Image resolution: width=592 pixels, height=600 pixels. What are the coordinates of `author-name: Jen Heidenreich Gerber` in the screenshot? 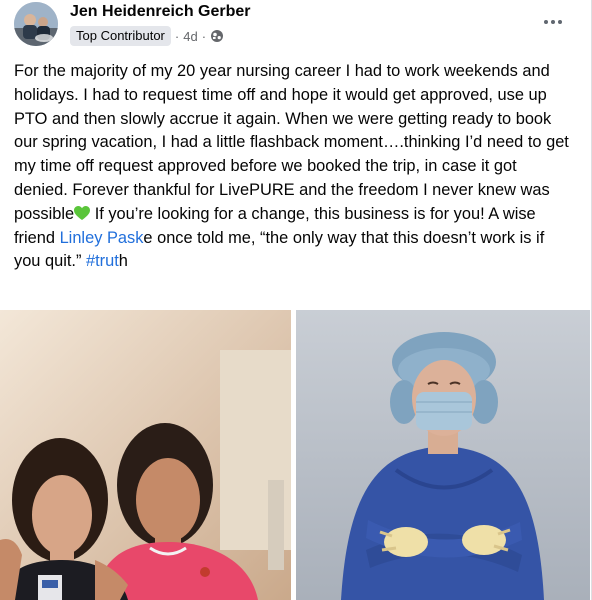 It's located at (160, 12).